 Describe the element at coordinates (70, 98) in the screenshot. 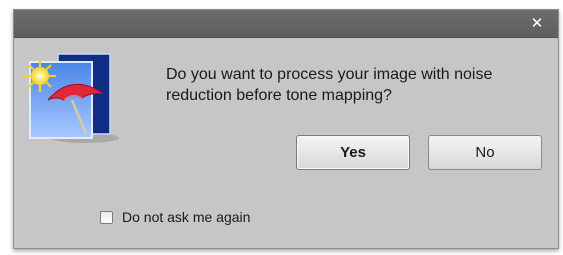

I see `beach-umbrella-photo-icon` at that location.